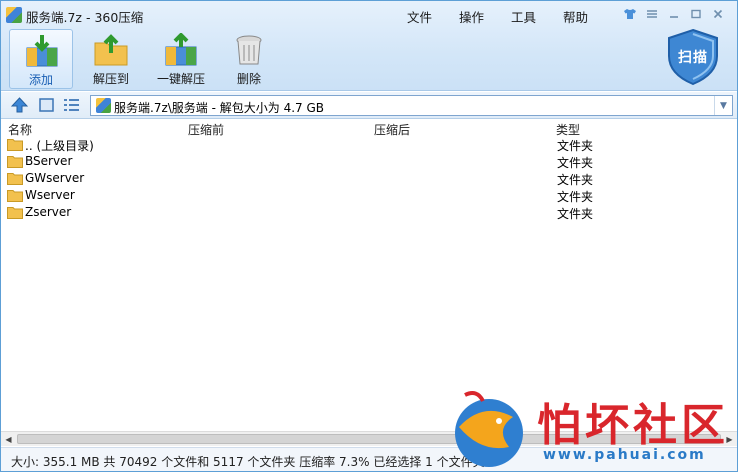 This screenshot has width=738, height=472. What do you see at coordinates (633, 425) in the screenshot?
I see `watermark-brand: 怕坏社区` at bounding box center [633, 425].